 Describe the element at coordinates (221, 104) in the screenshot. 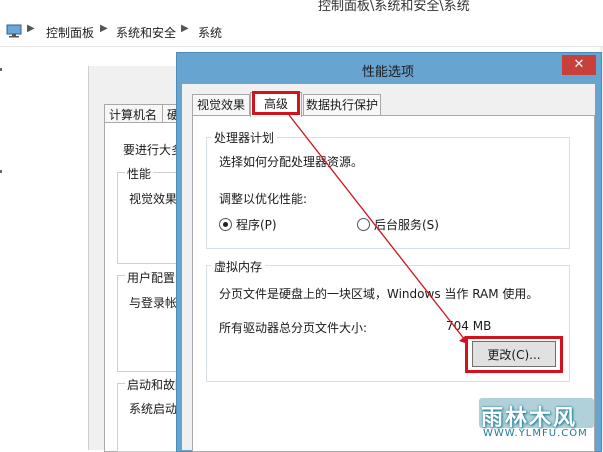

I see `tab-visual-effects: 视觉效果` at that location.